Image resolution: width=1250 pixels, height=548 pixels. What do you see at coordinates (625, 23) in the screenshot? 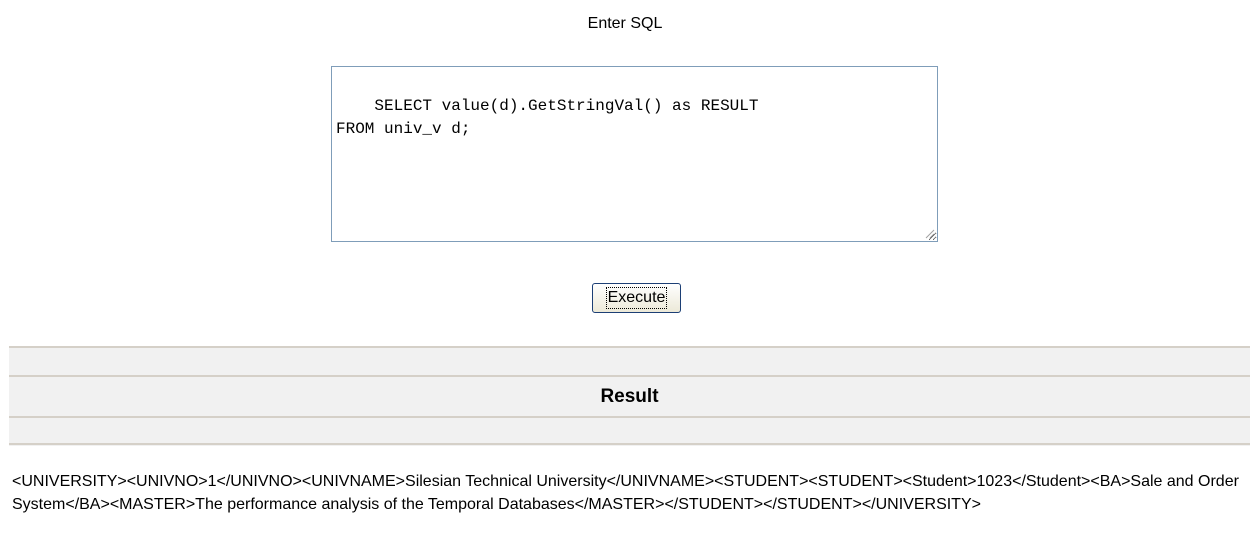
I see `enter-sql-label: Enter SQL` at bounding box center [625, 23].